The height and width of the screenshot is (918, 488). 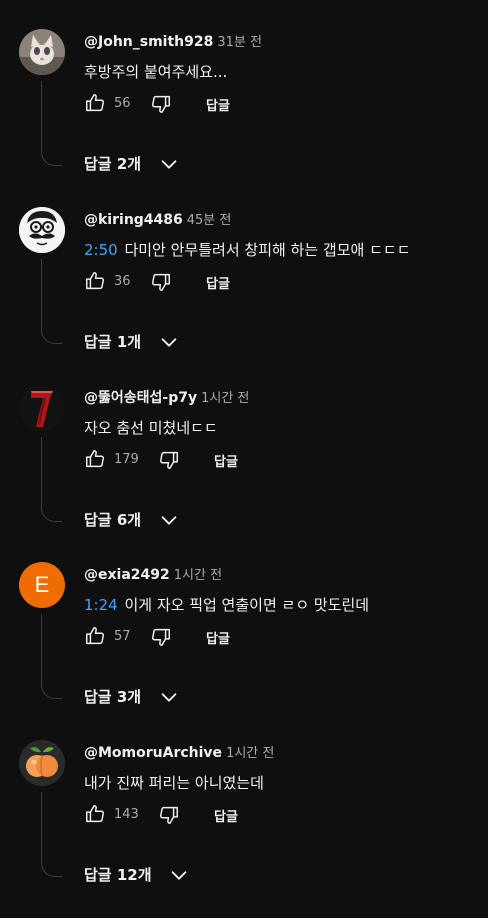 What do you see at coordinates (127, 575) in the screenshot?
I see `comment-author: @exia2492` at bounding box center [127, 575].